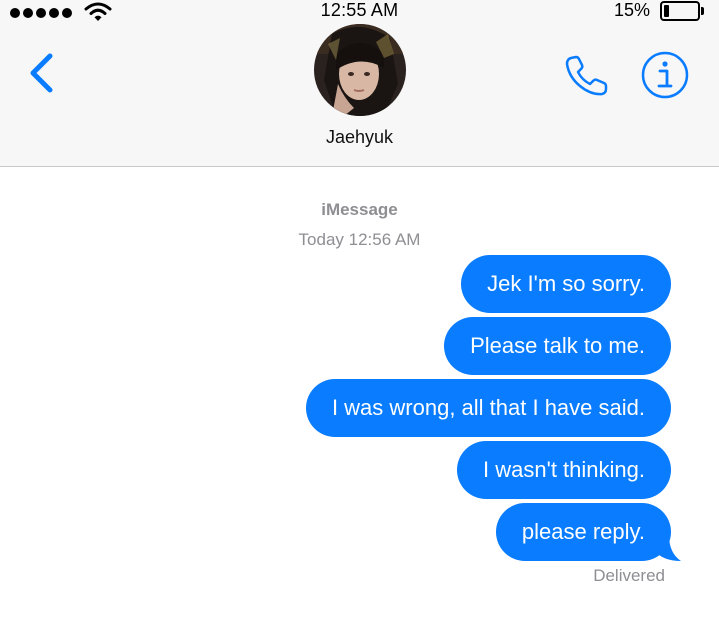 This screenshot has height=621, width=719. What do you see at coordinates (632, 10) in the screenshot?
I see `battery-percent: 15%` at bounding box center [632, 10].